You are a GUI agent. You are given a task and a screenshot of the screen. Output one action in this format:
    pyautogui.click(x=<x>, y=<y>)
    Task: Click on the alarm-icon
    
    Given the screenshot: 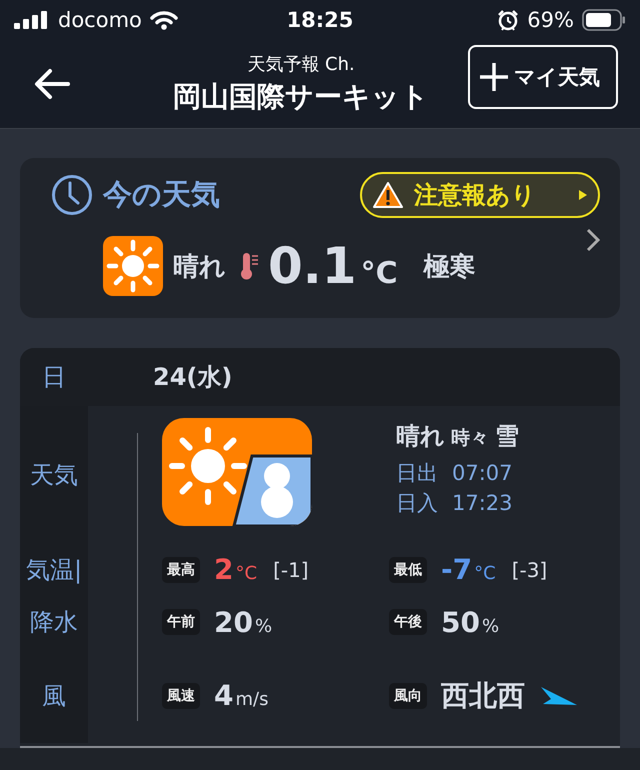 What is the action you would take?
    pyautogui.click(x=508, y=20)
    